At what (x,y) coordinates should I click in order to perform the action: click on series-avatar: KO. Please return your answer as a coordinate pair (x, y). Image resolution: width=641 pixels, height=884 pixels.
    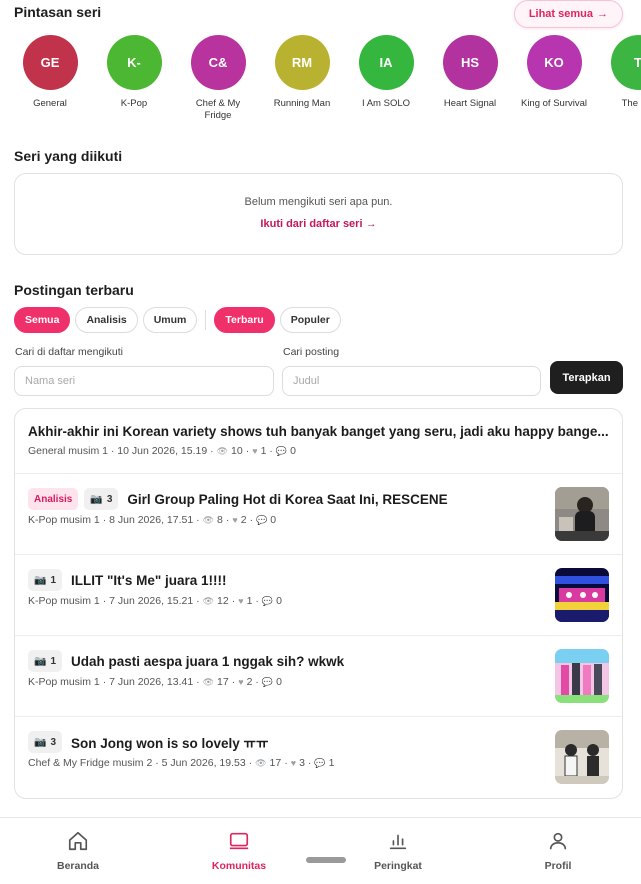
    Looking at the image, I should click on (554, 62).